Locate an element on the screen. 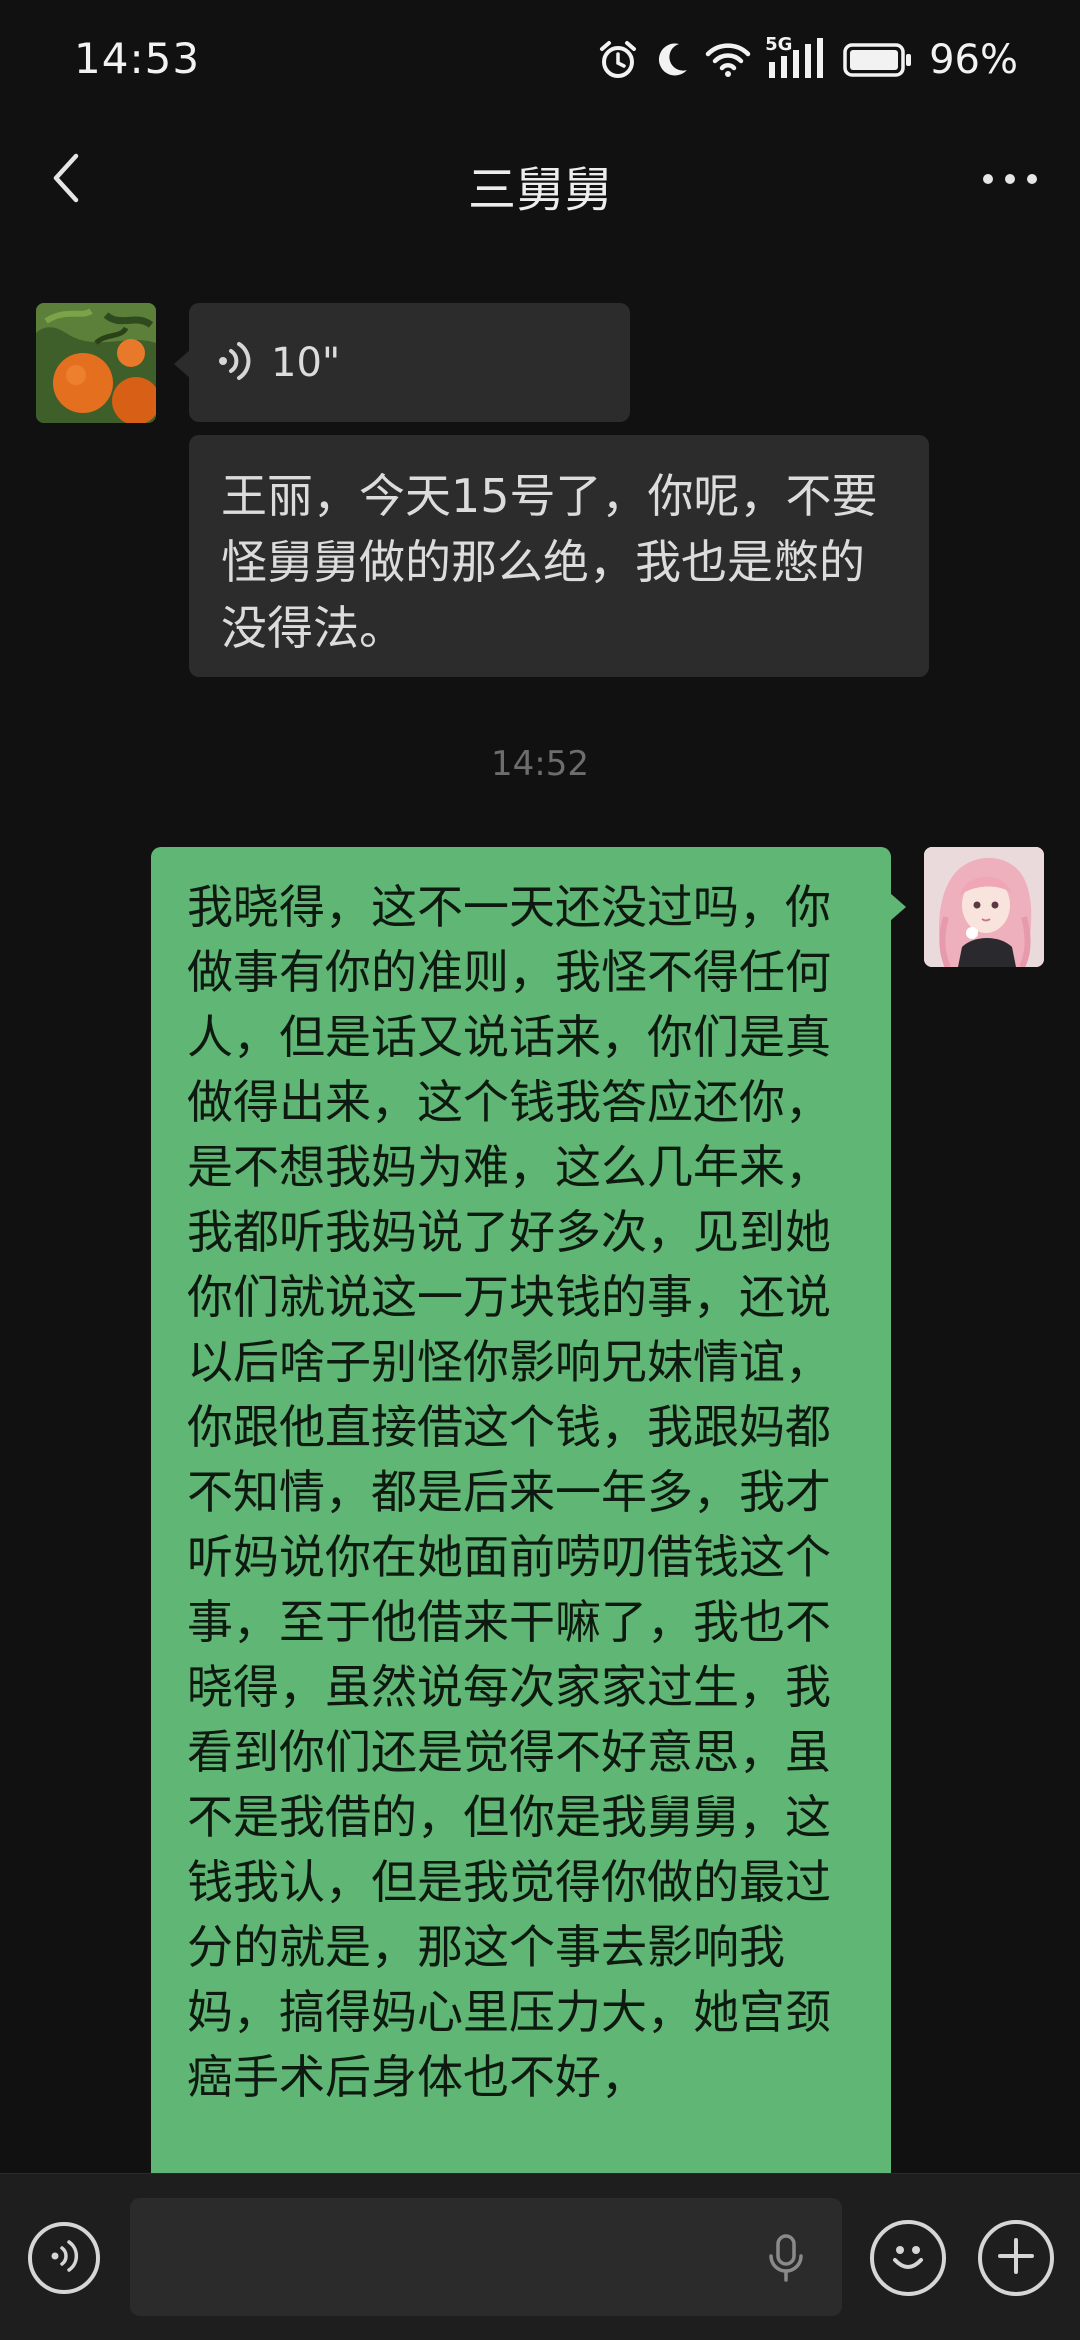  more-actions-button is located at coordinates (1016, 2258).